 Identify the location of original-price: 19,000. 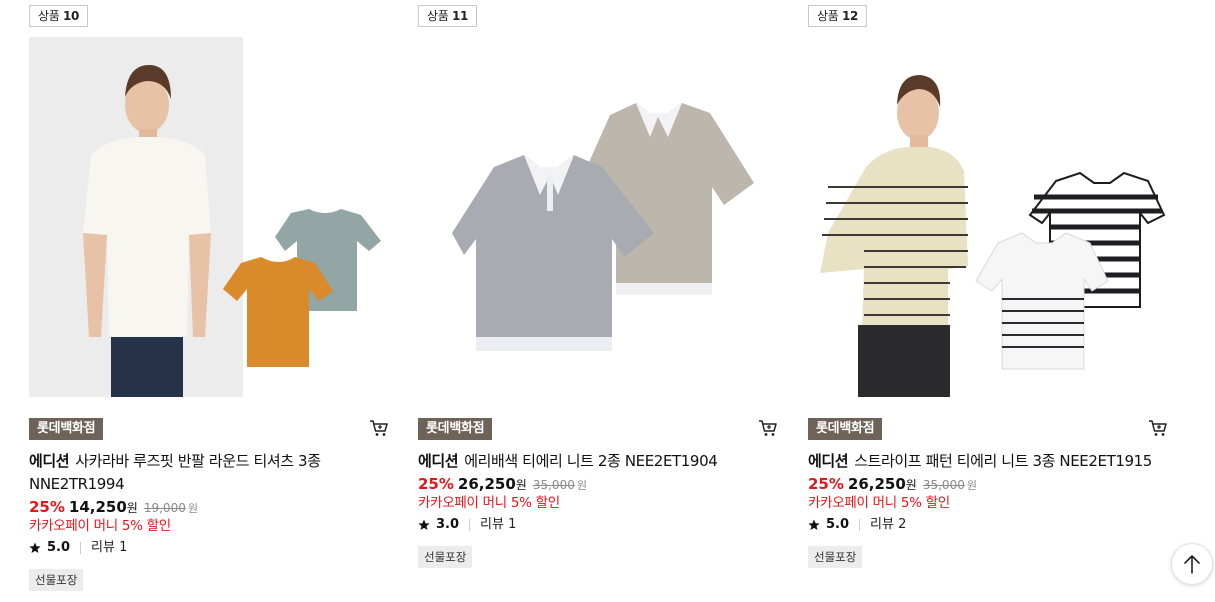
(164, 508).